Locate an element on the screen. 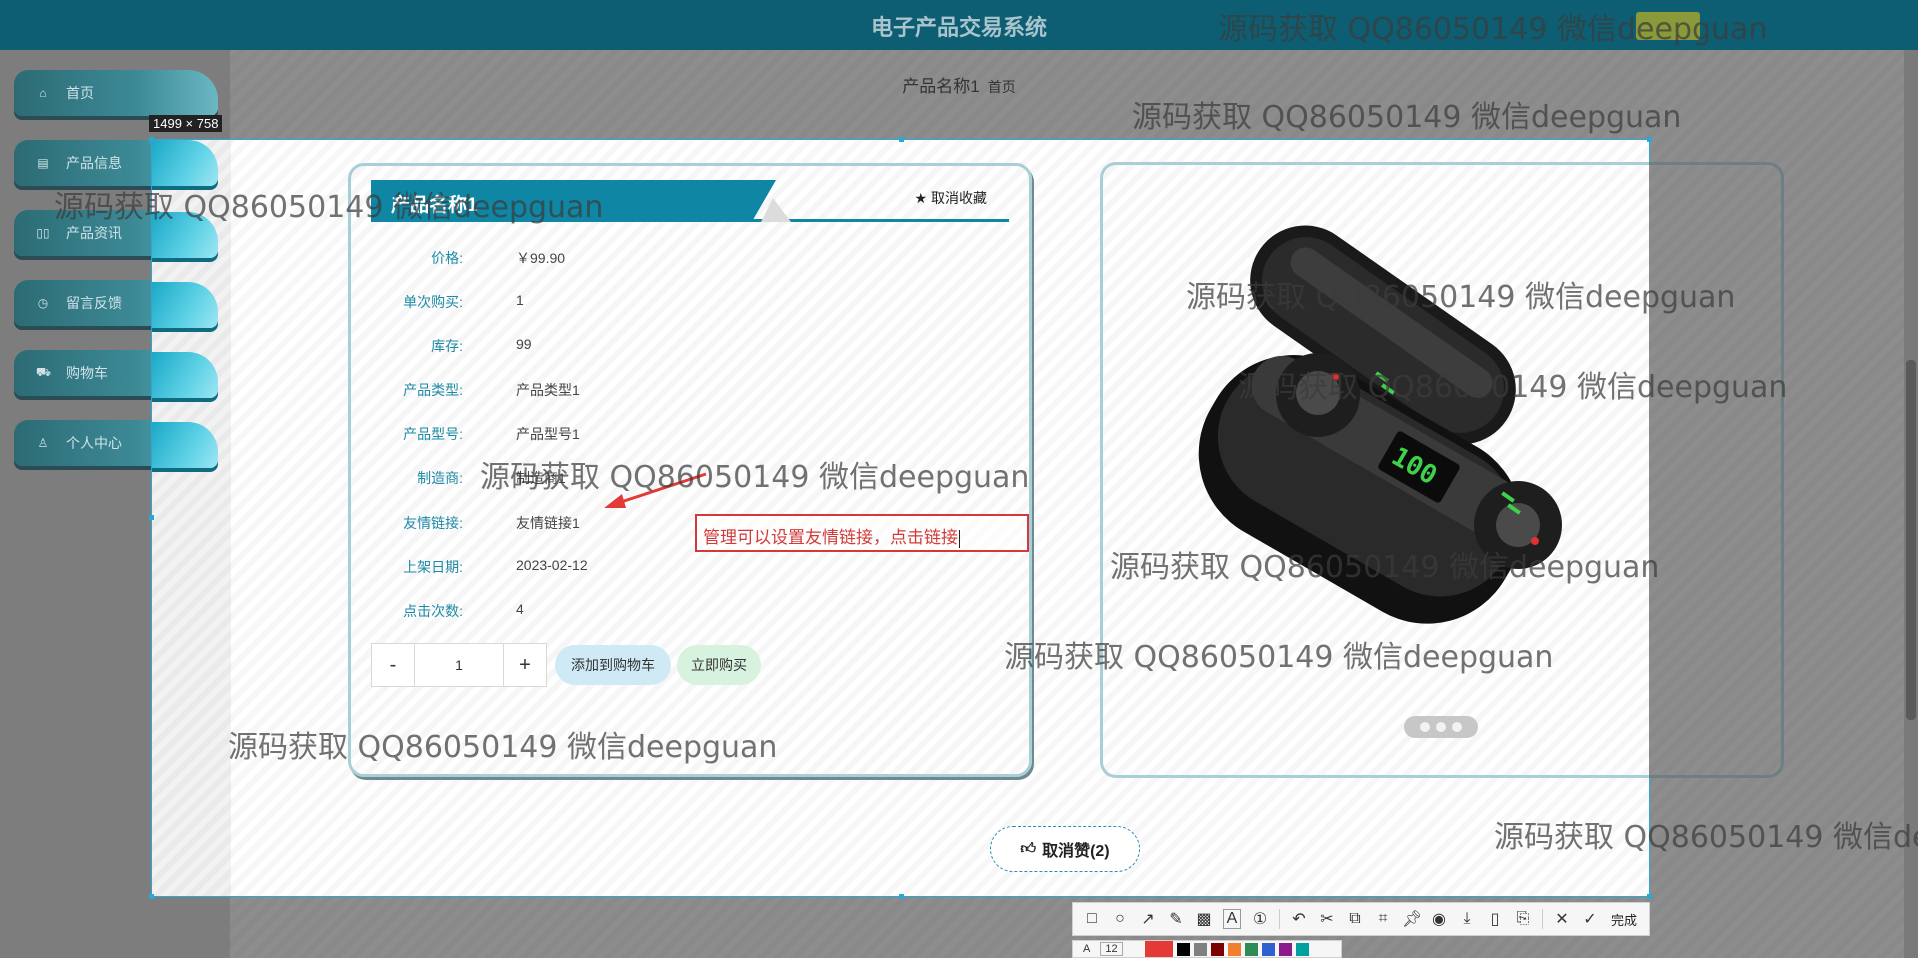 The width and height of the screenshot is (1918, 958). field-value: 产品型号1 is located at coordinates (548, 434).